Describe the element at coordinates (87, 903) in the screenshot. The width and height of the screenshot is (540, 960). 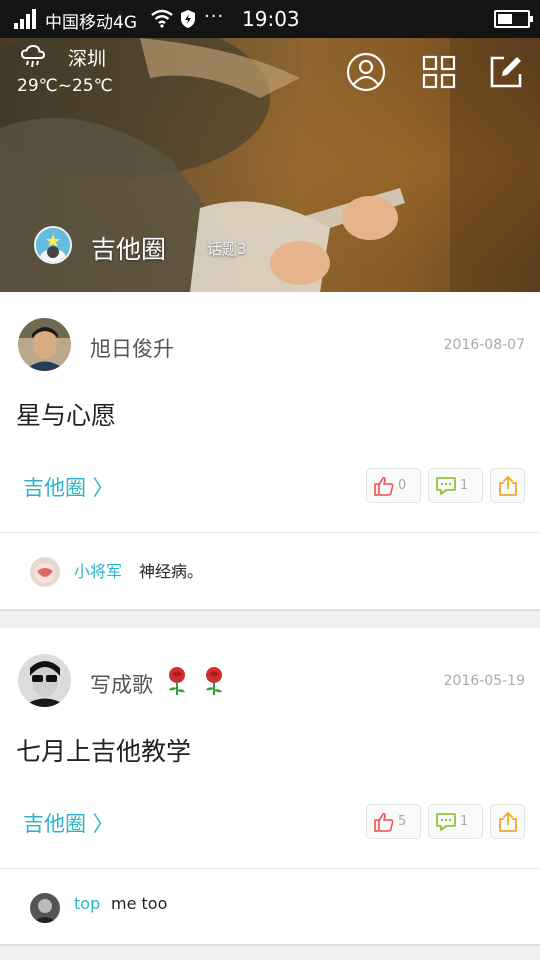
I see `commenter-name: top` at that location.